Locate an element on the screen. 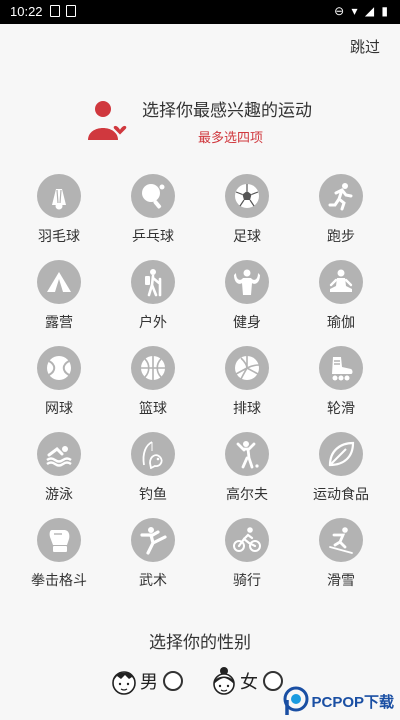 This screenshot has width=400, height=720. running-icon is located at coordinates (340, 197).